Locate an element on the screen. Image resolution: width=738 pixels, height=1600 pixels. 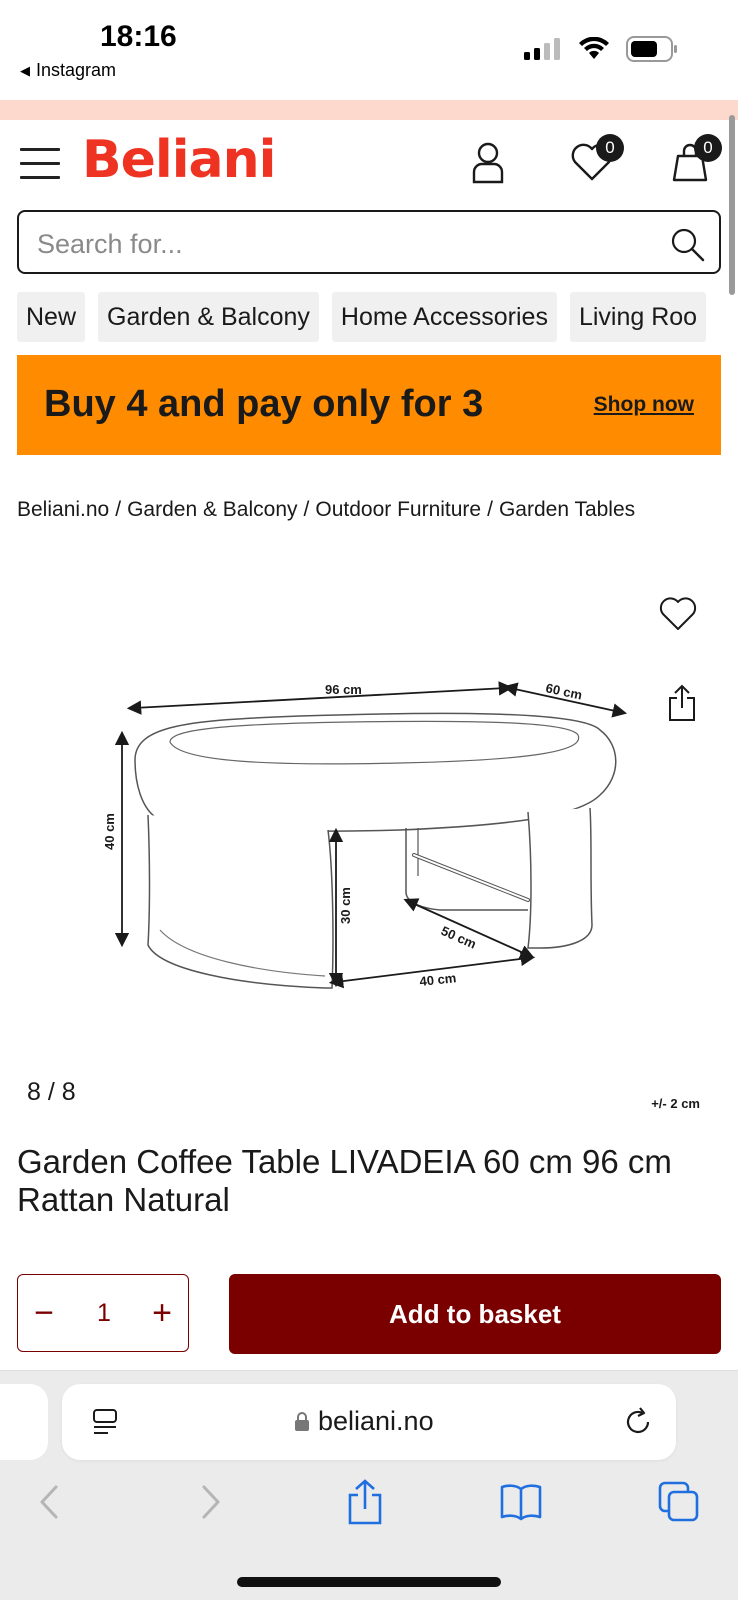
scroll-indicator is located at coordinates (732, 205).